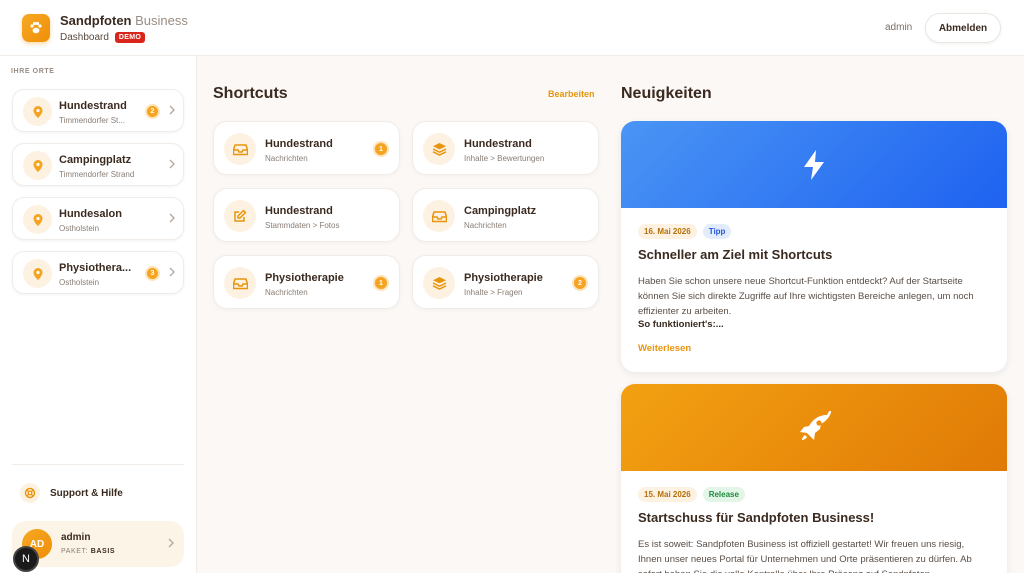 The height and width of the screenshot is (573, 1024). I want to click on read-more-link: Weiterlesen, so click(664, 348).